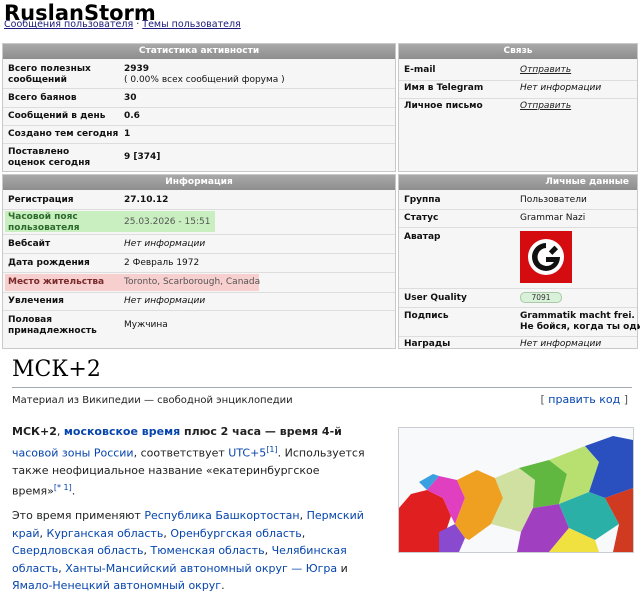 Image resolution: width=640 pixels, height=602 pixels. I want to click on email-send-link: Отправить, so click(545, 70).